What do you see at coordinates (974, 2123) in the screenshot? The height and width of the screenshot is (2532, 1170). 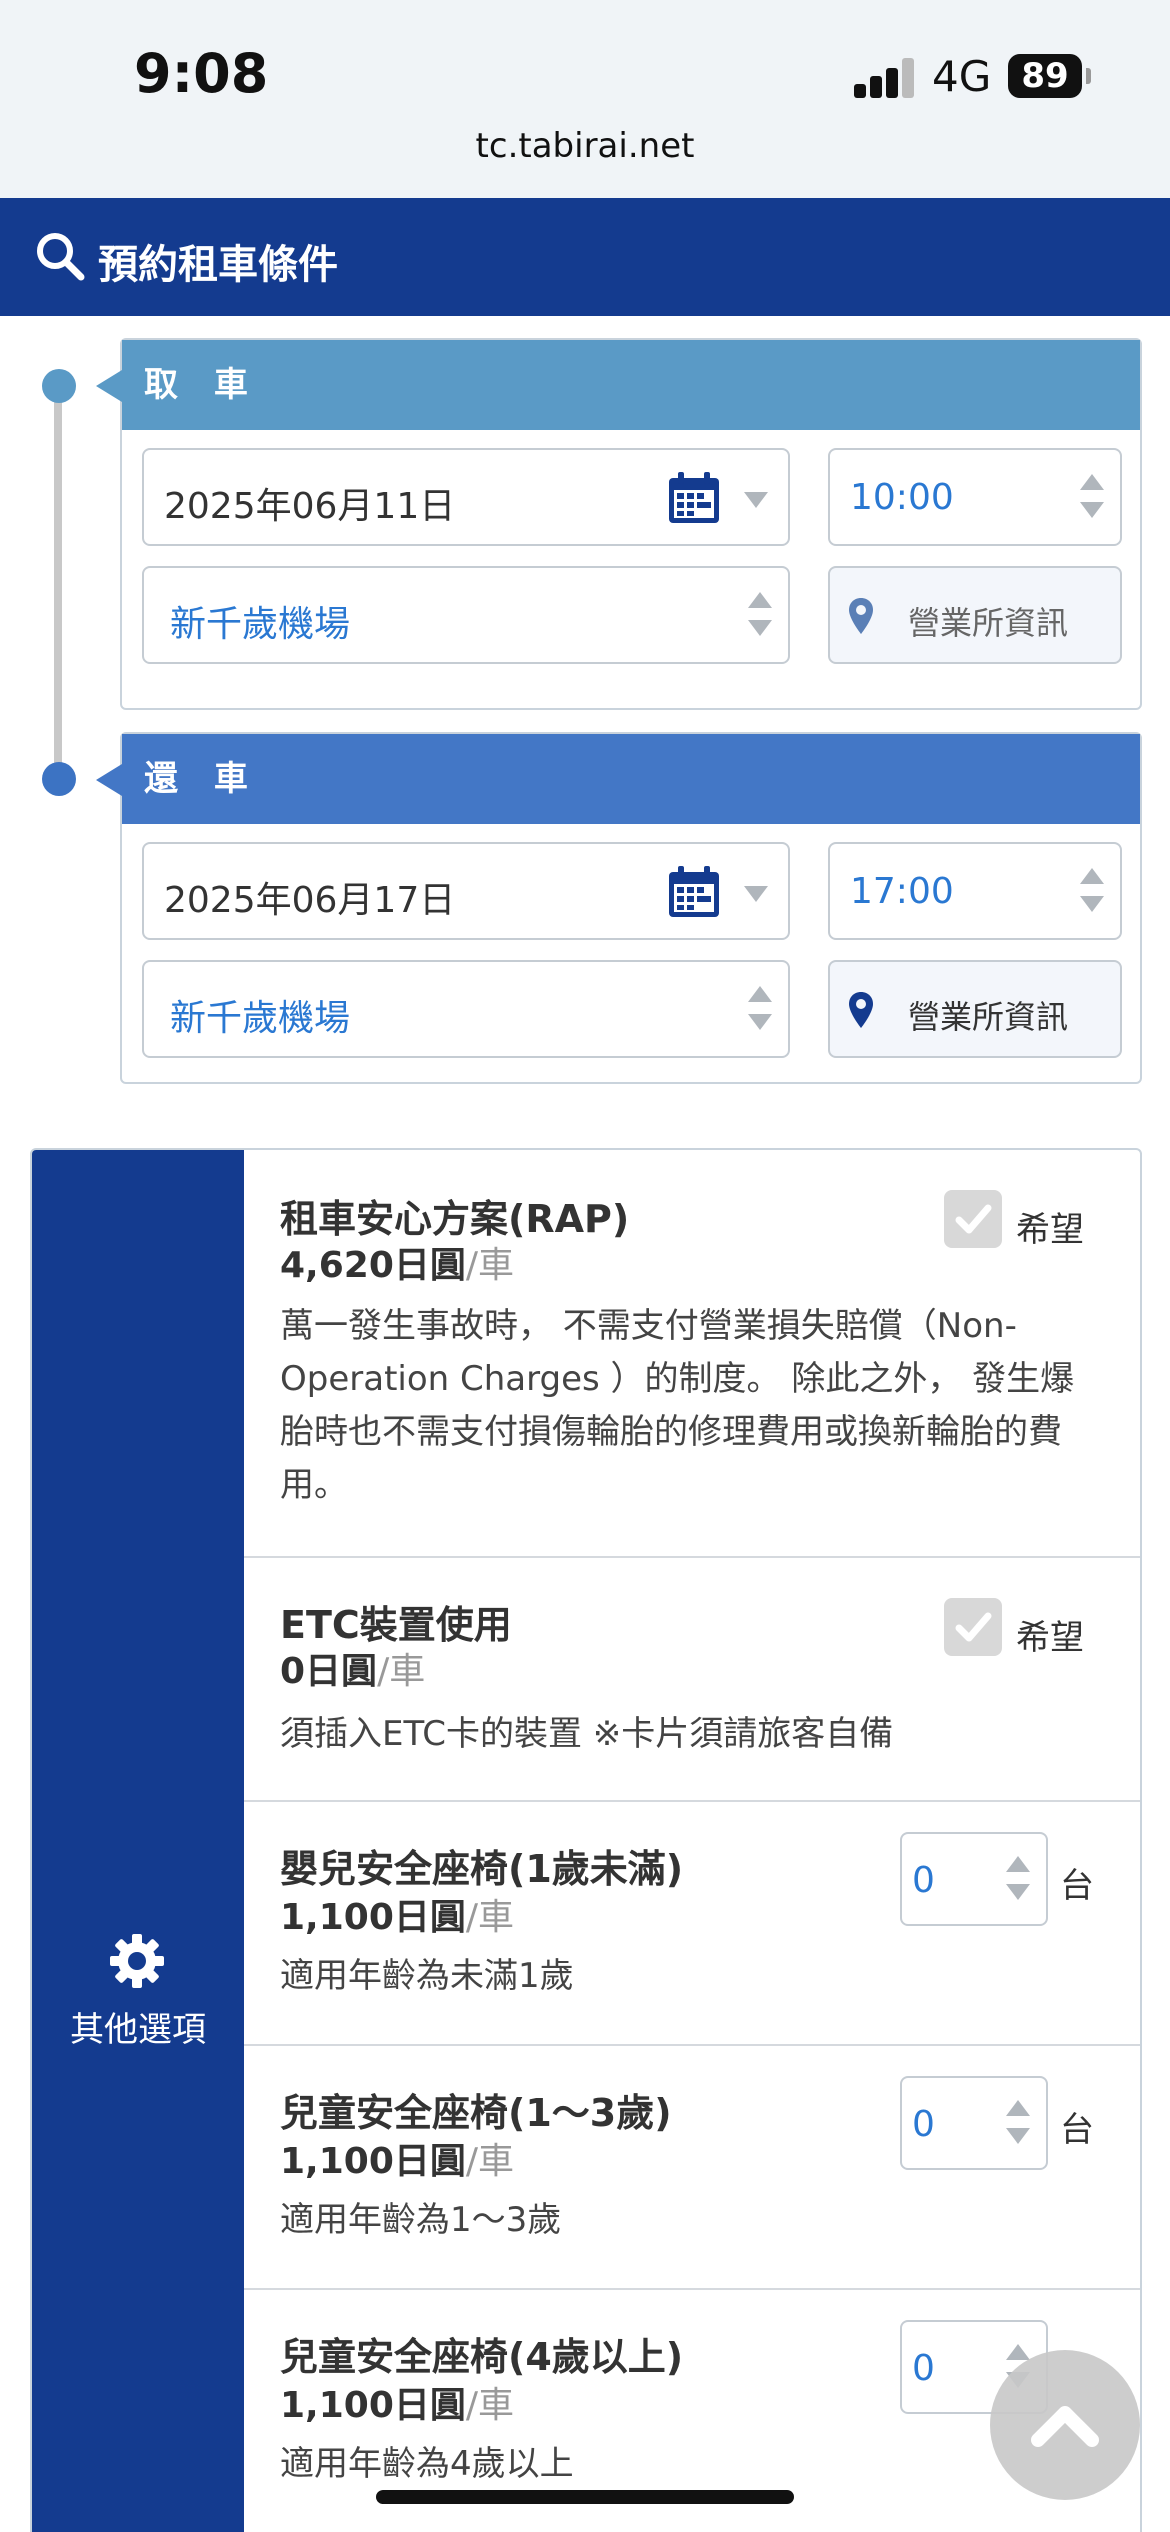 I see `child-seat-1-3-qty-stepper: 0` at bounding box center [974, 2123].